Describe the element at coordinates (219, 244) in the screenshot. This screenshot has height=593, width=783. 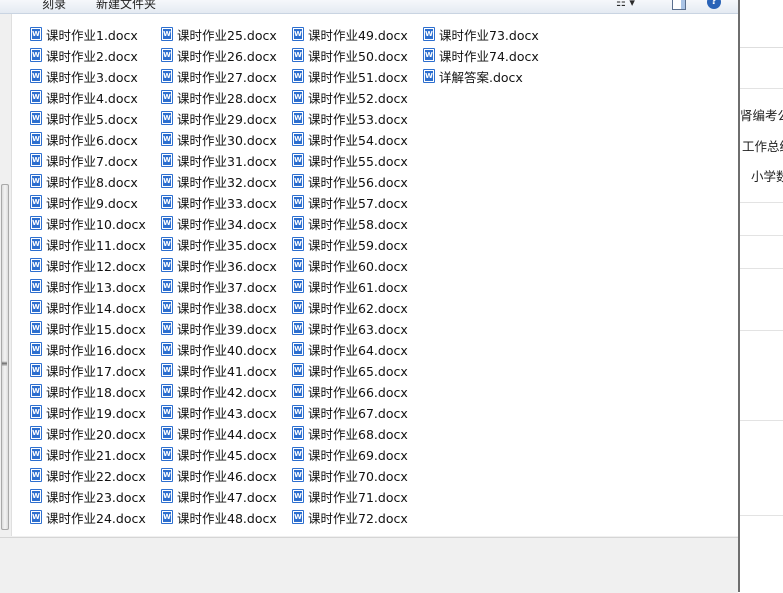
I see `file-item: 课时作业35.docx` at that location.